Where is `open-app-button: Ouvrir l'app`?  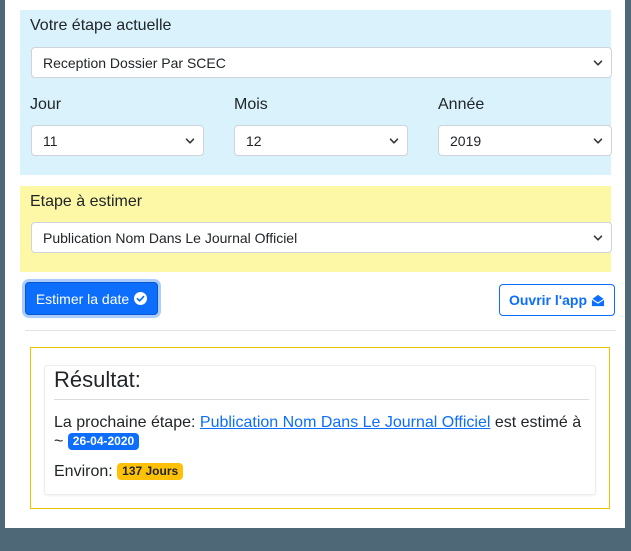 open-app-button: Ouvrir l'app is located at coordinates (557, 300).